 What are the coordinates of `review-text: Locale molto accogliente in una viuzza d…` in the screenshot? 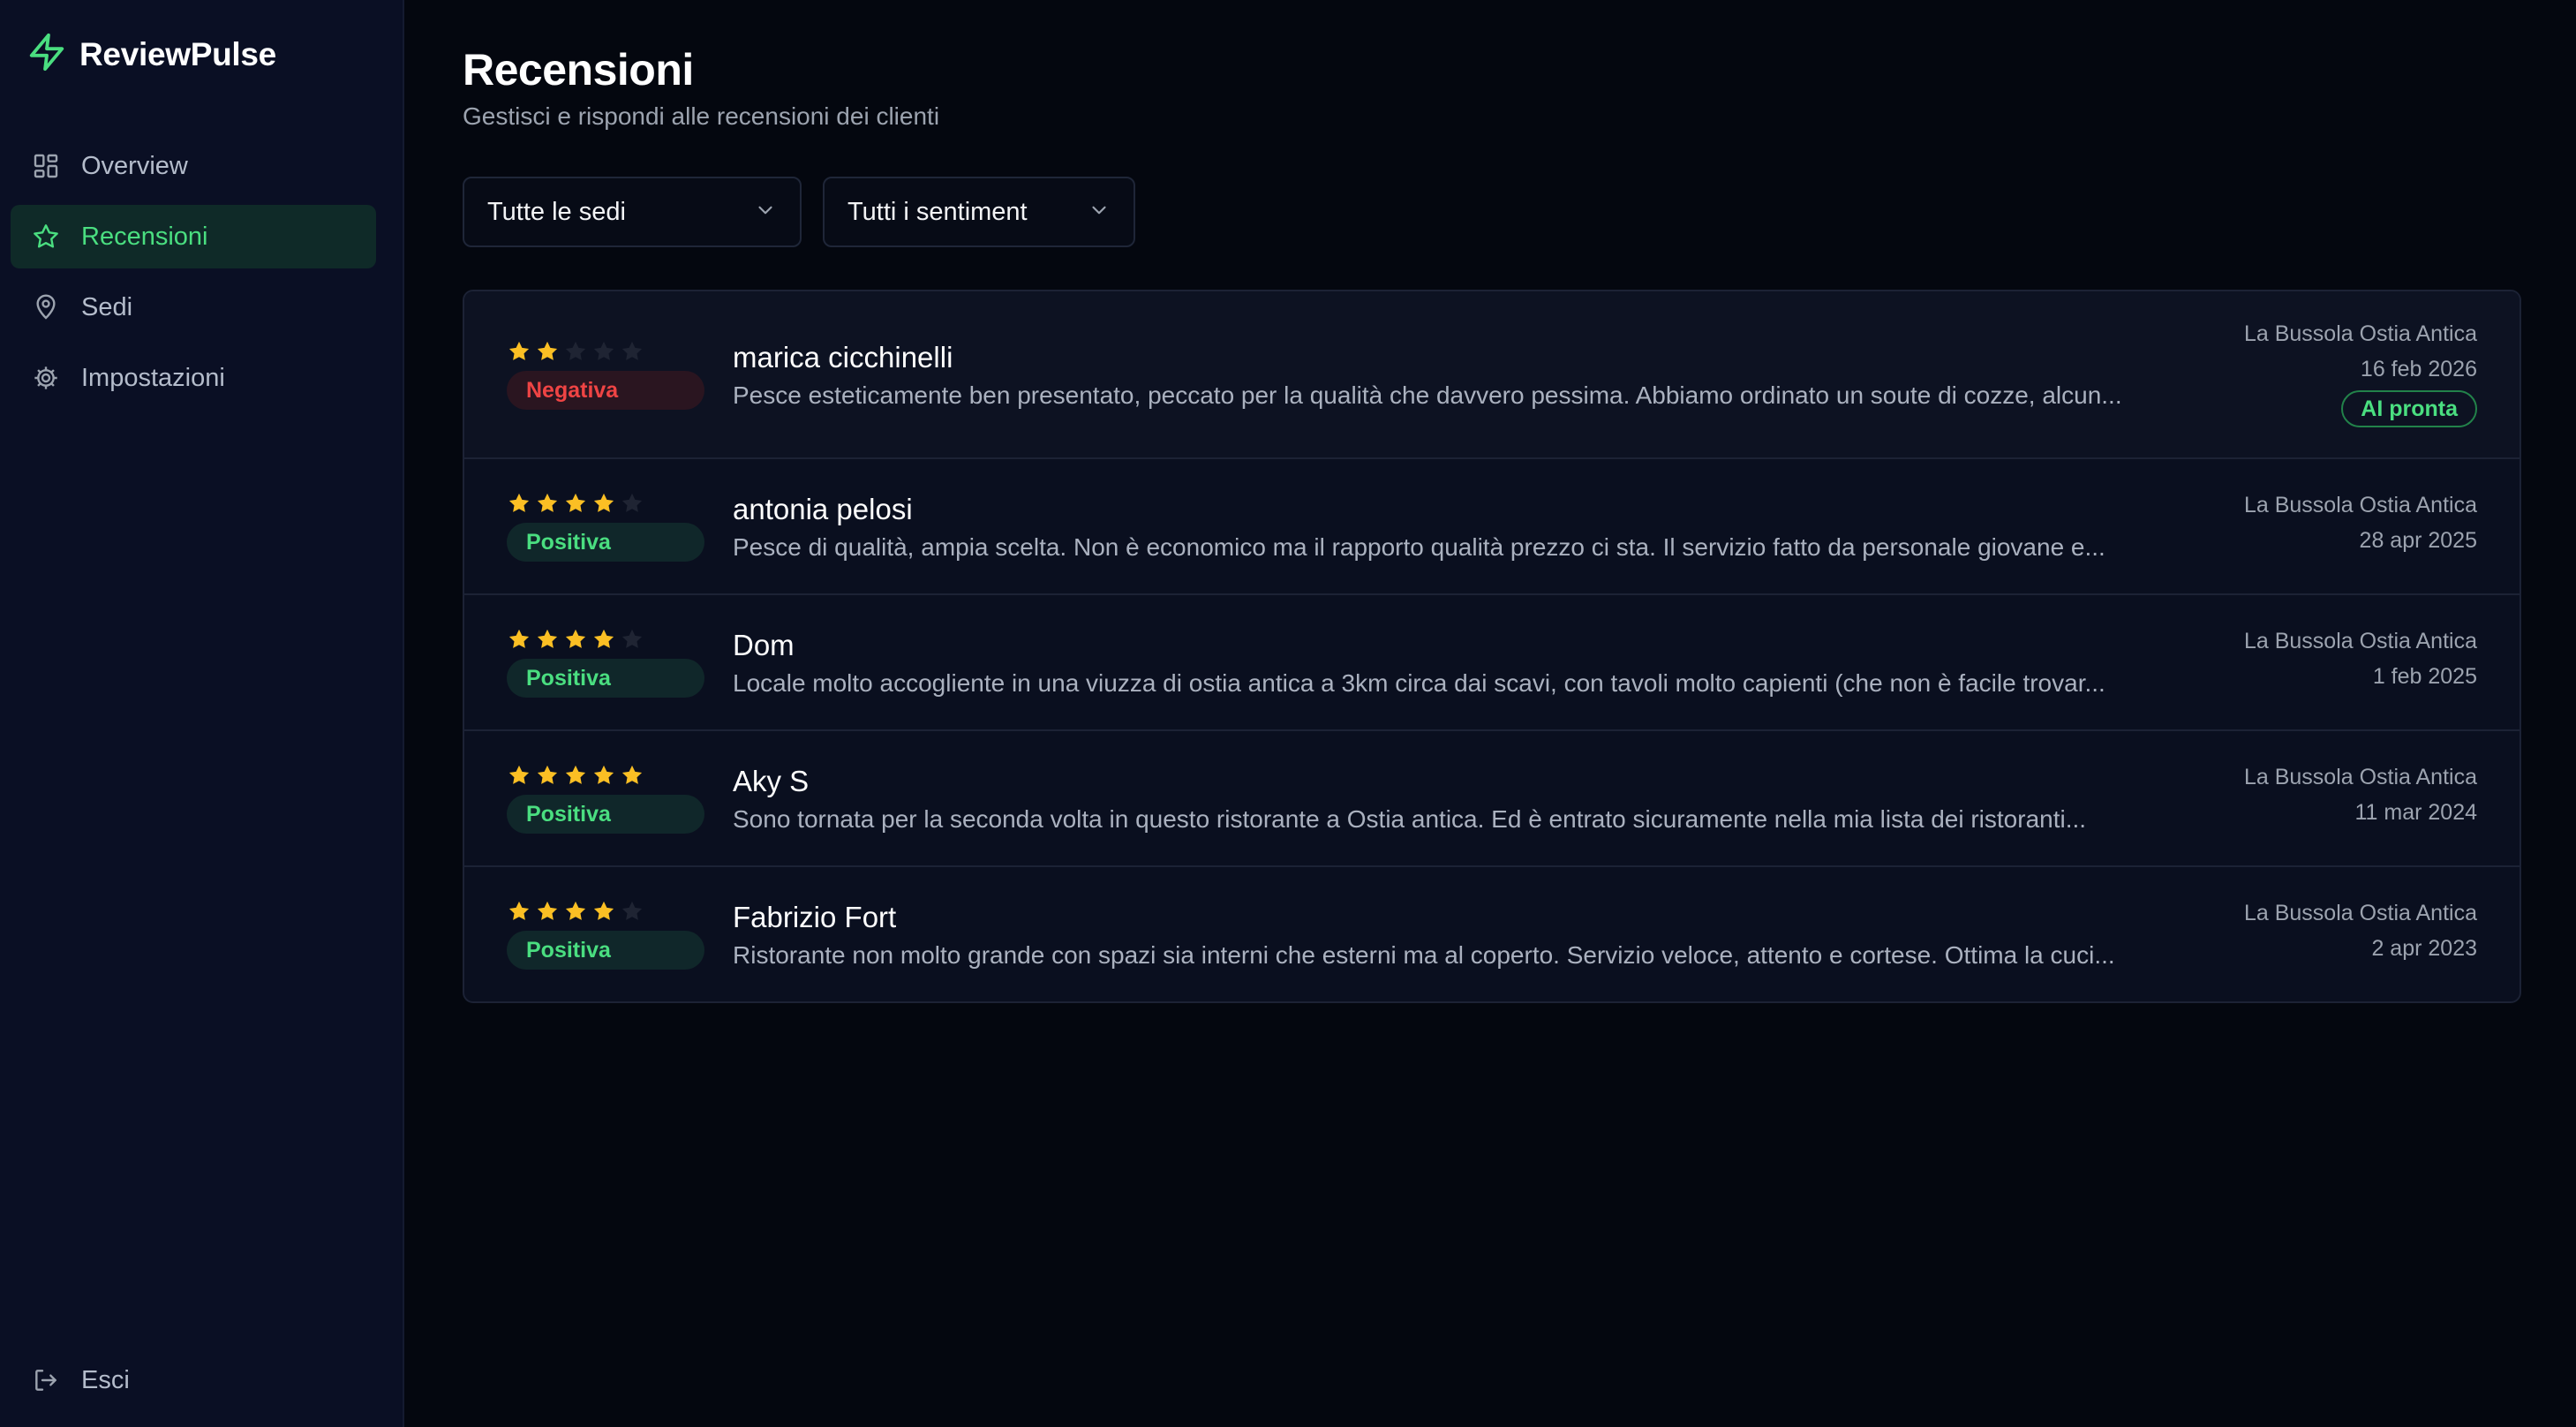 It's located at (1419, 683).